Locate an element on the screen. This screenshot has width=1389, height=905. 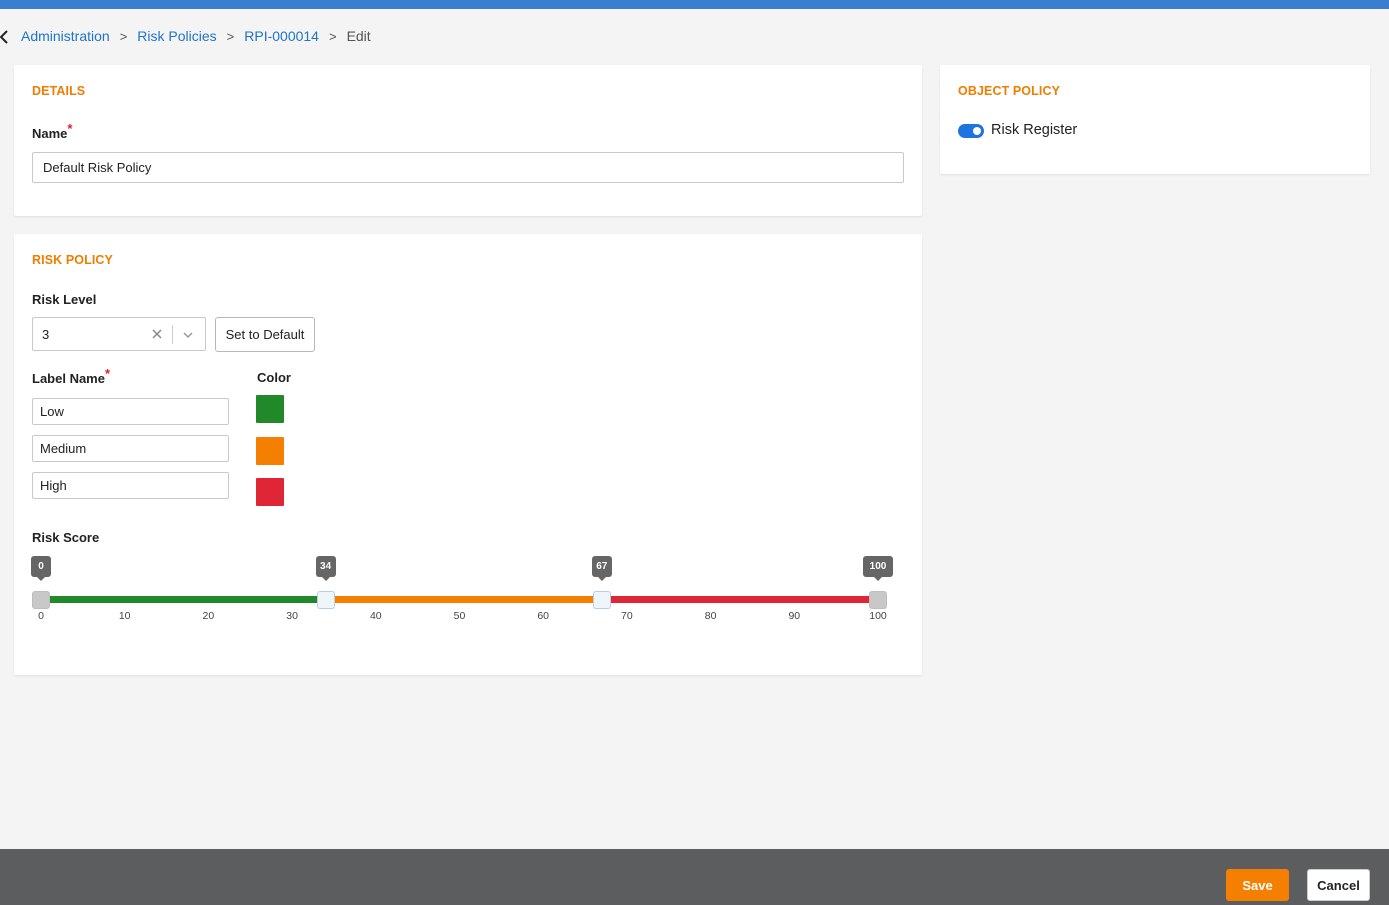
risk-level-select: 3 is located at coordinates (119, 334).